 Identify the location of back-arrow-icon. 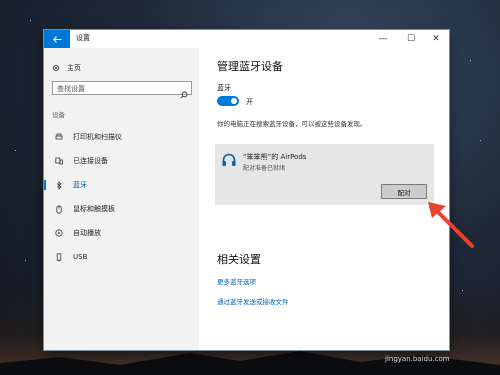
(56, 39).